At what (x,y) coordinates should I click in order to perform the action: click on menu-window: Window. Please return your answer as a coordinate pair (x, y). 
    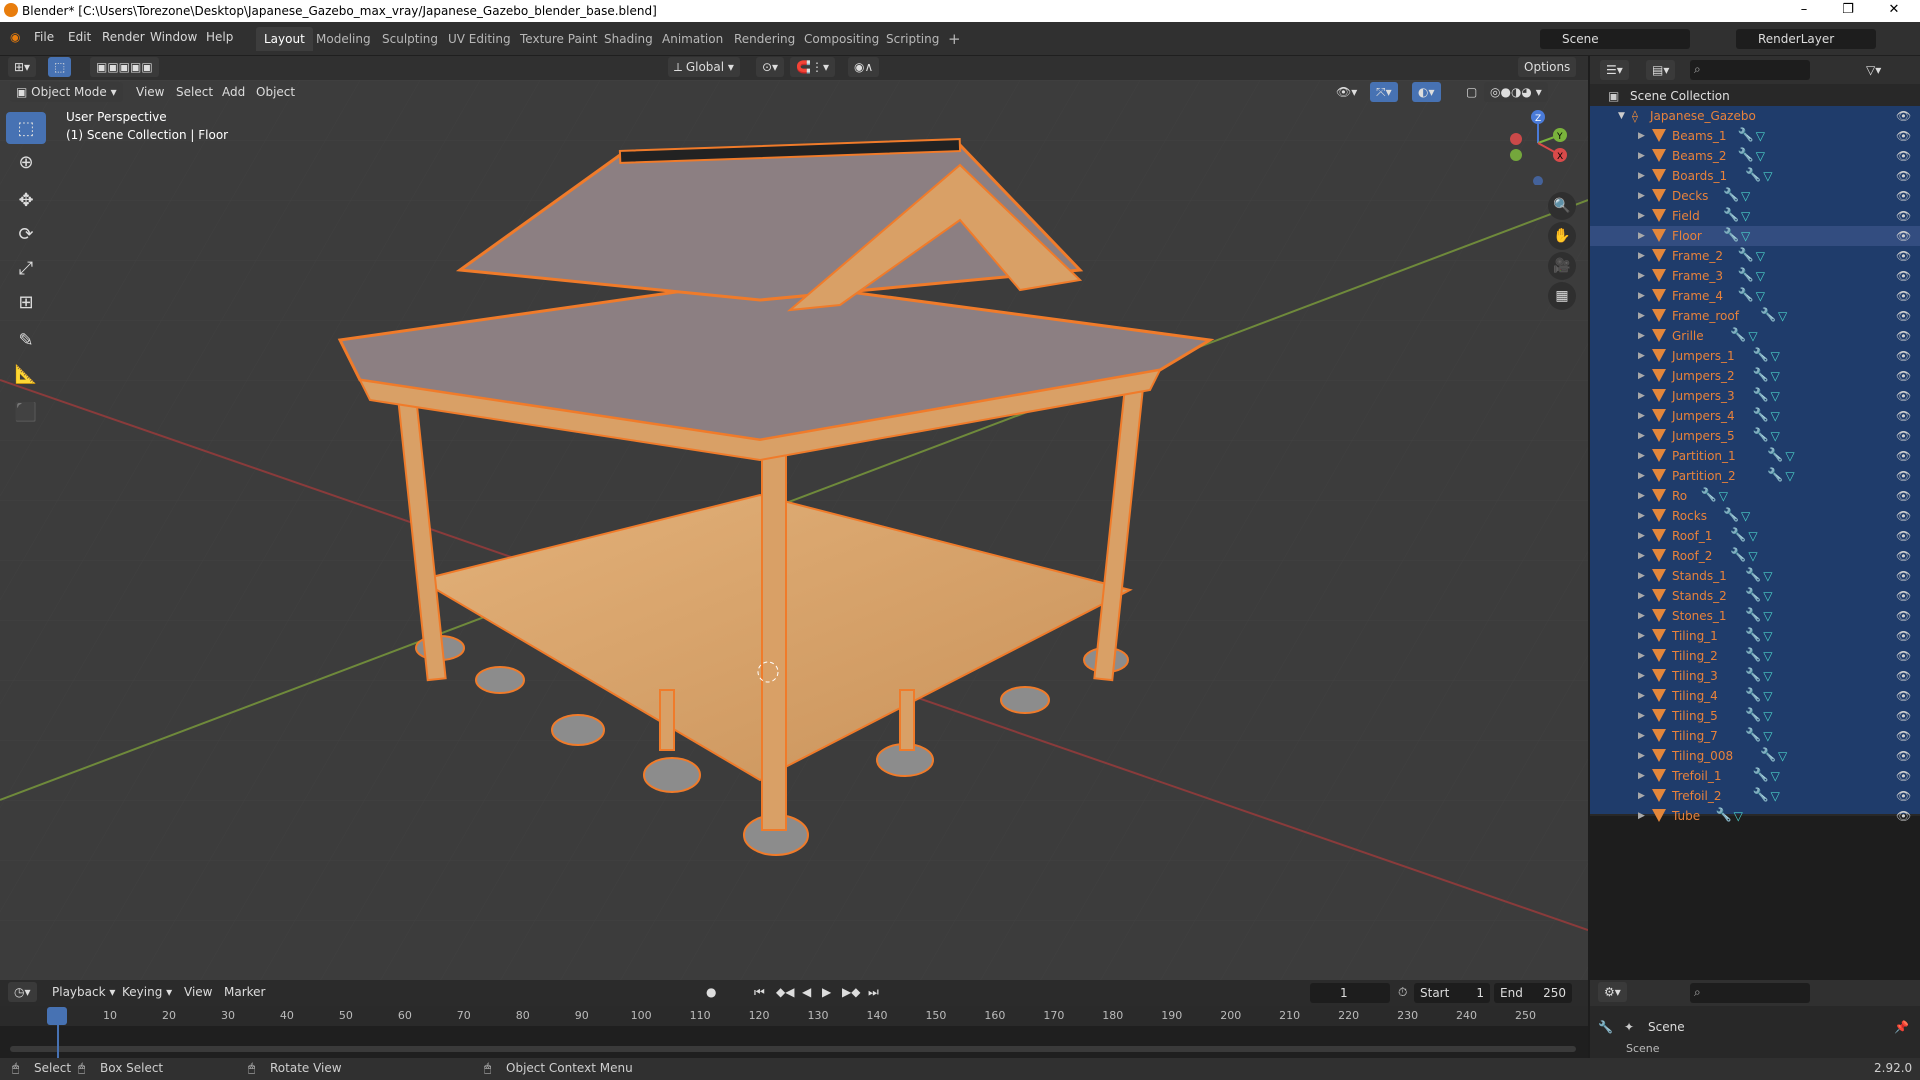
    Looking at the image, I should click on (173, 37).